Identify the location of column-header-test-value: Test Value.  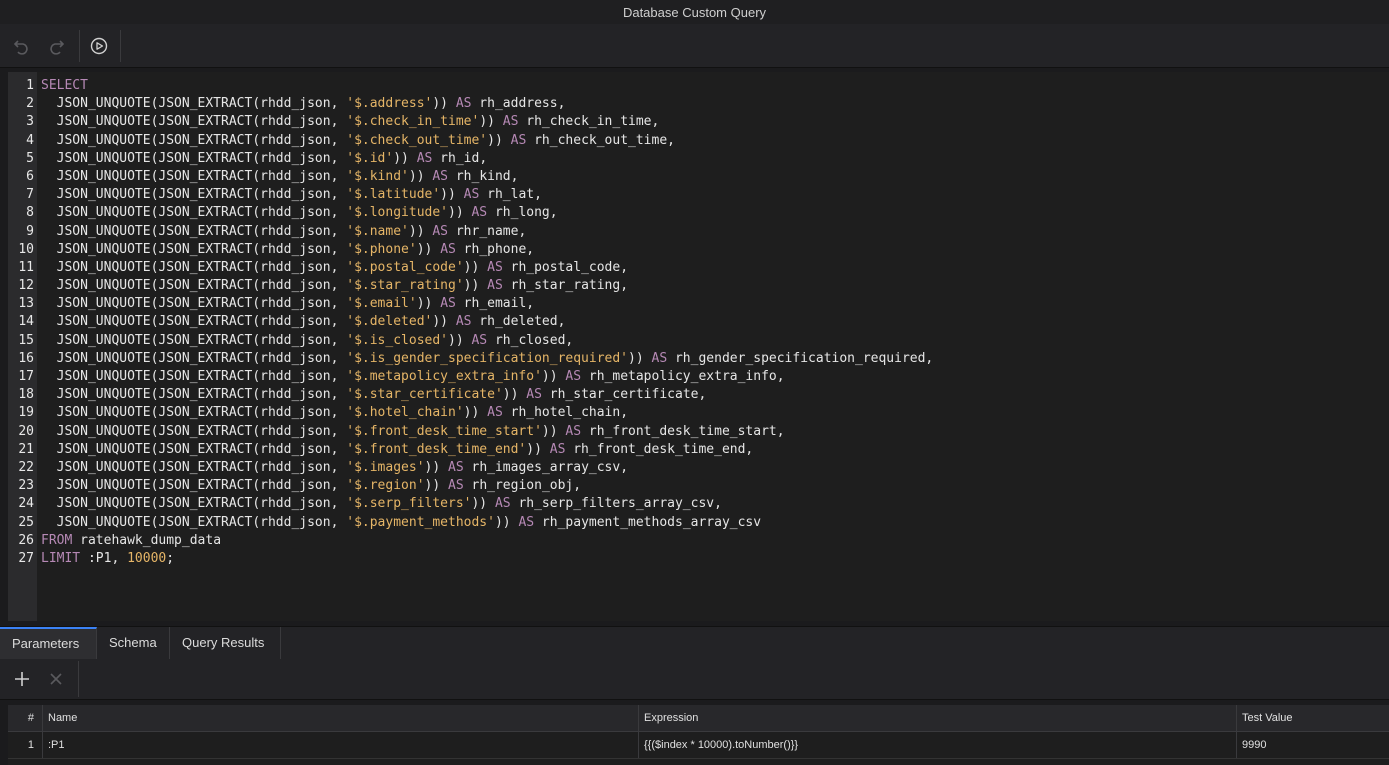
(1313, 718).